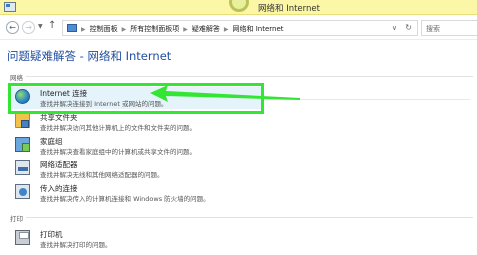 This screenshot has width=477, height=255. Describe the element at coordinates (137, 239) in the screenshot. I see `list-item-printer: 打印机 查找并解决打印的问题。` at that location.